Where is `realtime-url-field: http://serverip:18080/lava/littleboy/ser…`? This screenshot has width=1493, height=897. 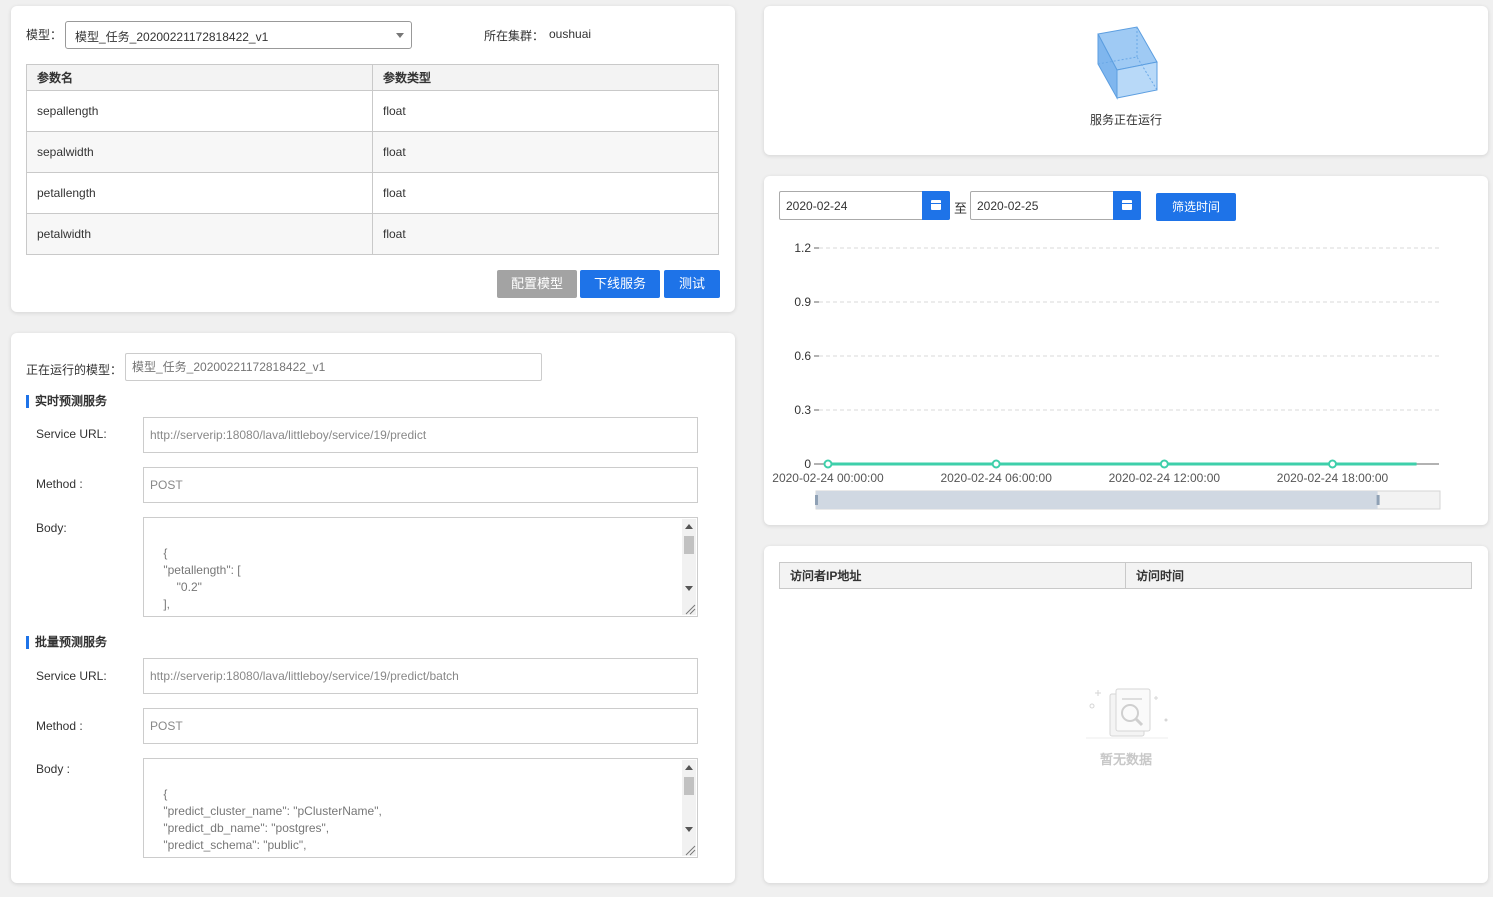 realtime-url-field: http://serverip:18080/lava/littleboy/ser… is located at coordinates (420, 435).